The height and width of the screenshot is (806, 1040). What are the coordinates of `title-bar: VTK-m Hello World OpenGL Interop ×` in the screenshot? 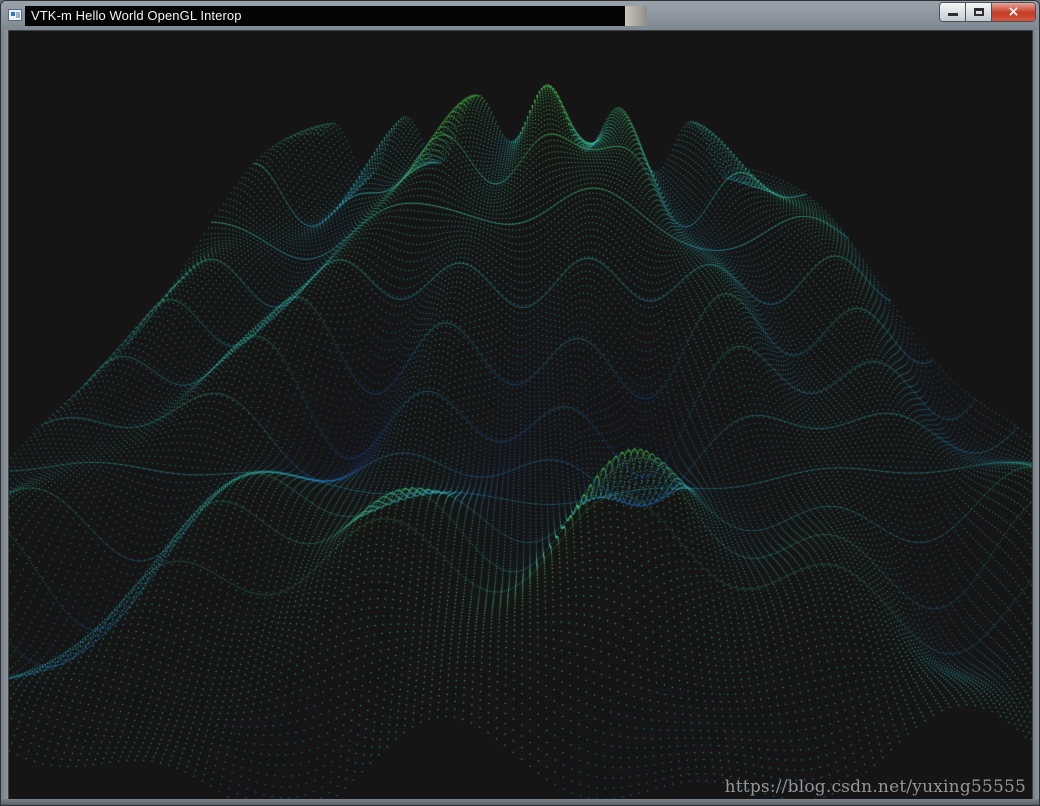 It's located at (520, 15).